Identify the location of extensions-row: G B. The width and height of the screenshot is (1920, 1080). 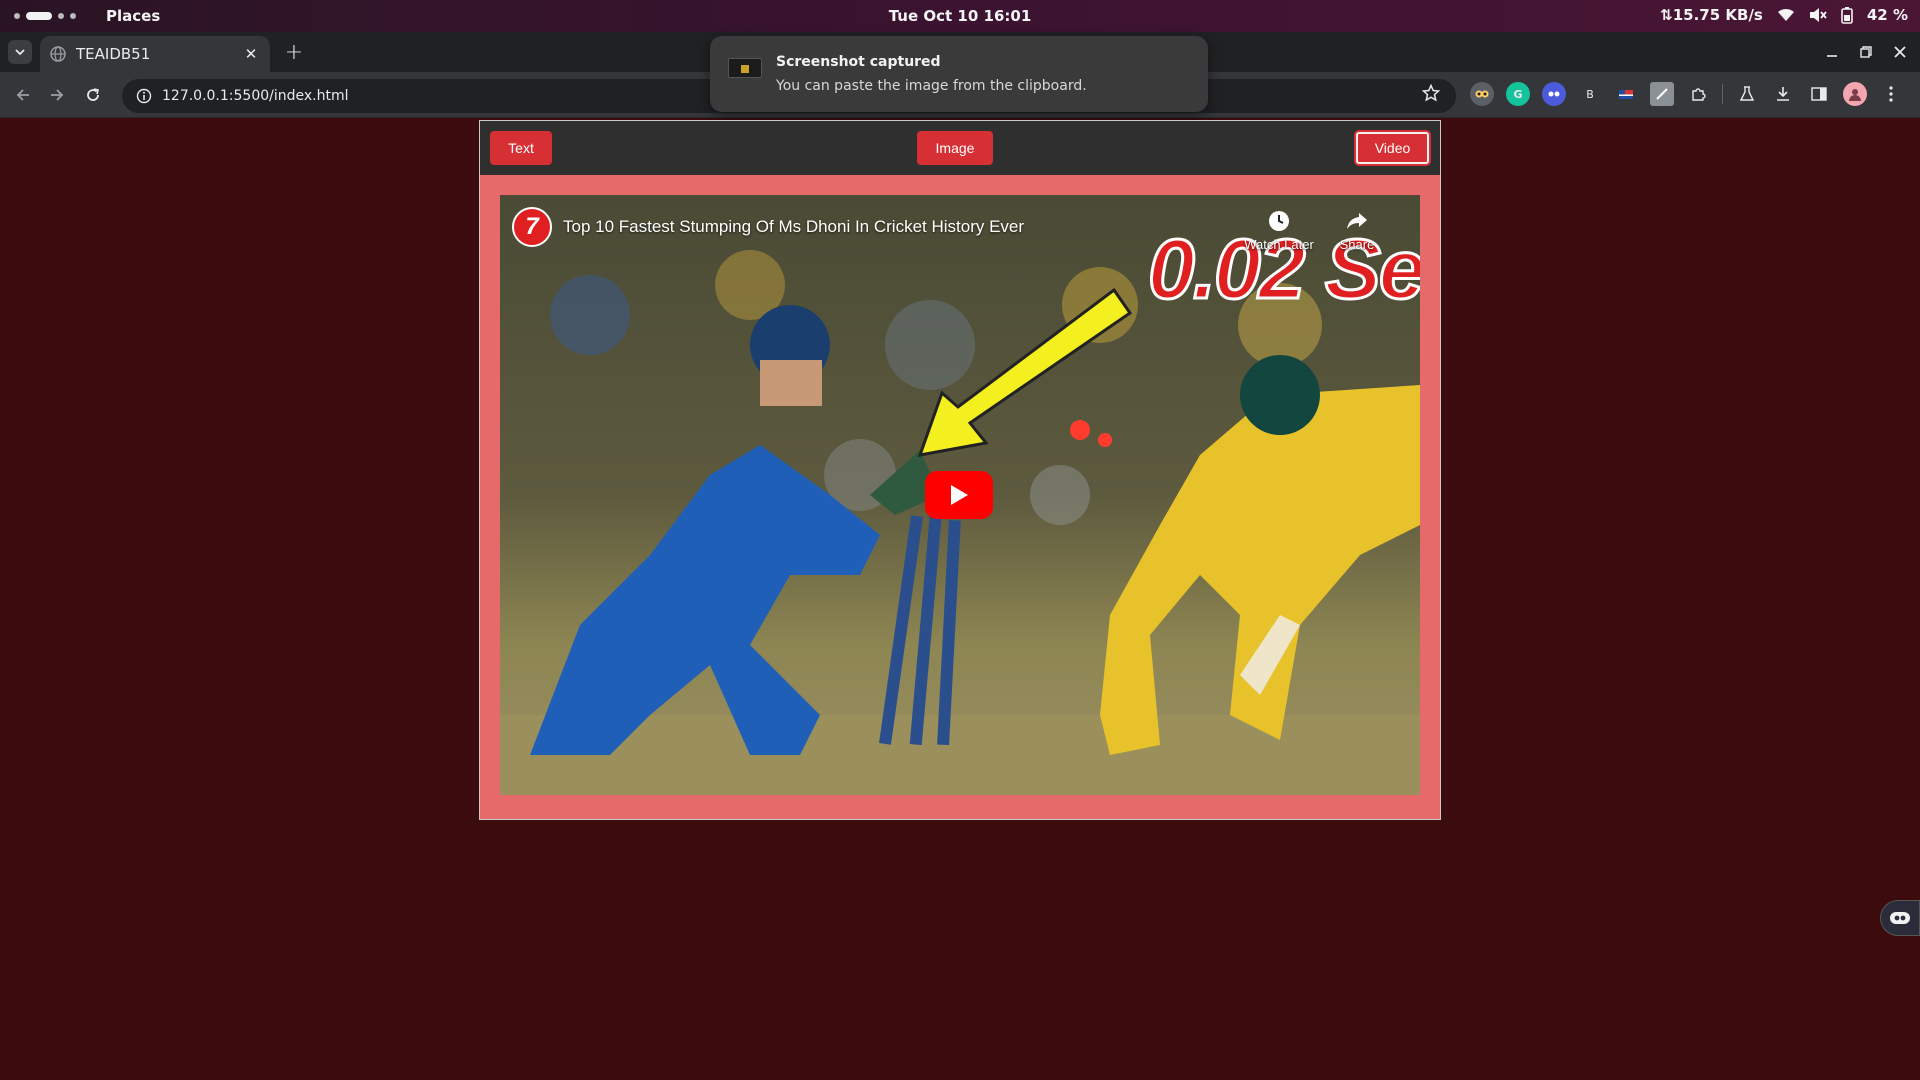
(1686, 94).